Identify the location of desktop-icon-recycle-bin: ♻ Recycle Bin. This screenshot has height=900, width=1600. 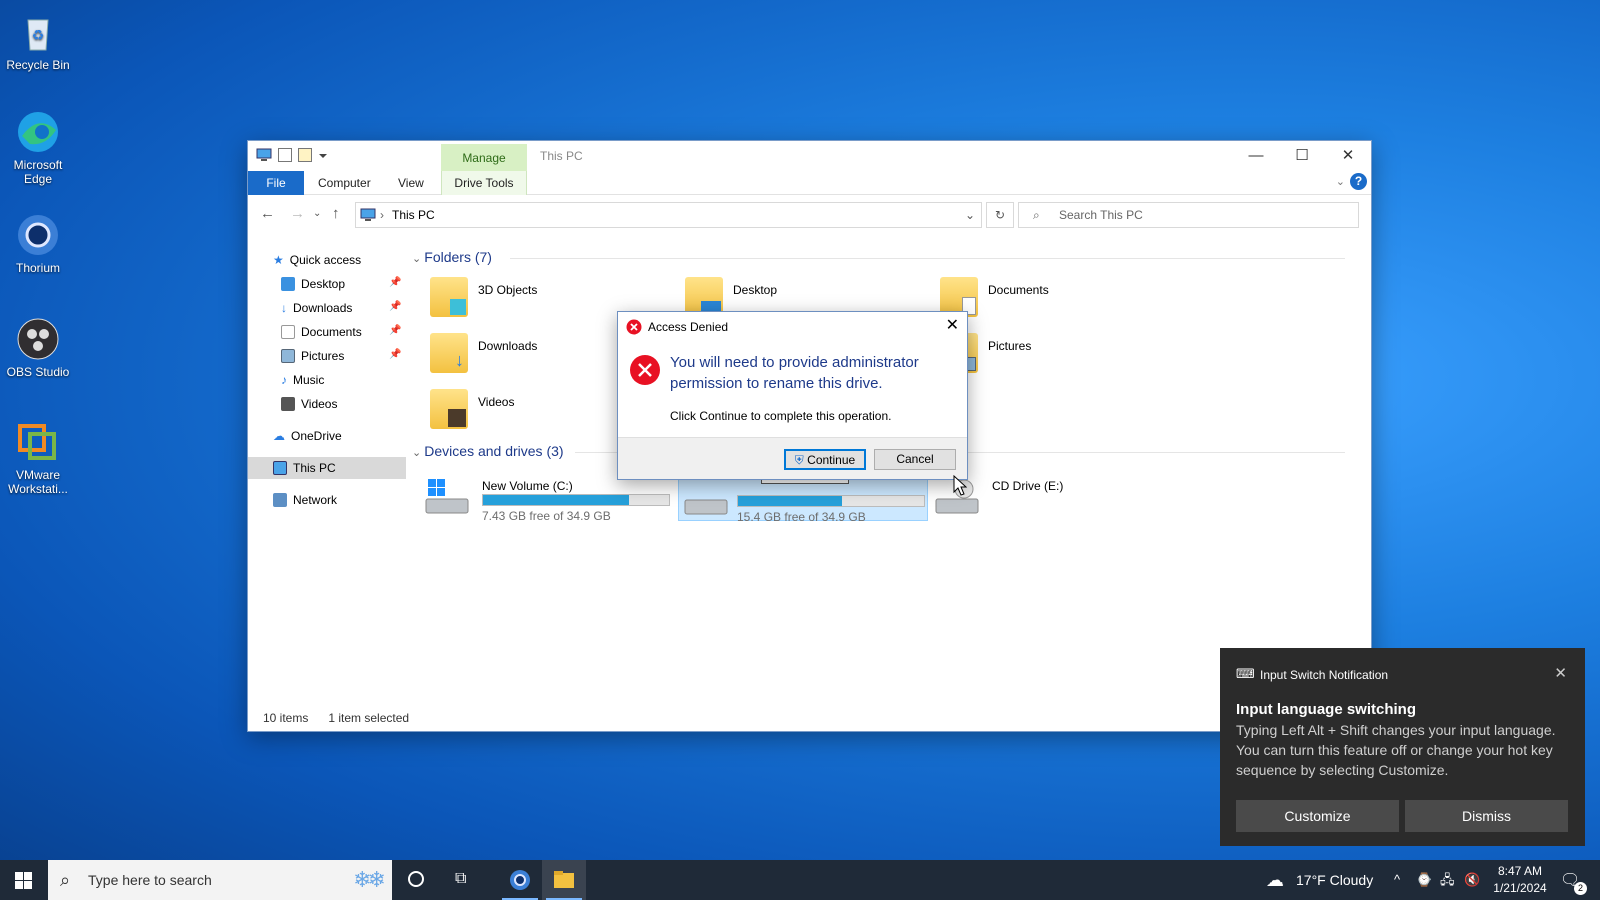
(38, 41).